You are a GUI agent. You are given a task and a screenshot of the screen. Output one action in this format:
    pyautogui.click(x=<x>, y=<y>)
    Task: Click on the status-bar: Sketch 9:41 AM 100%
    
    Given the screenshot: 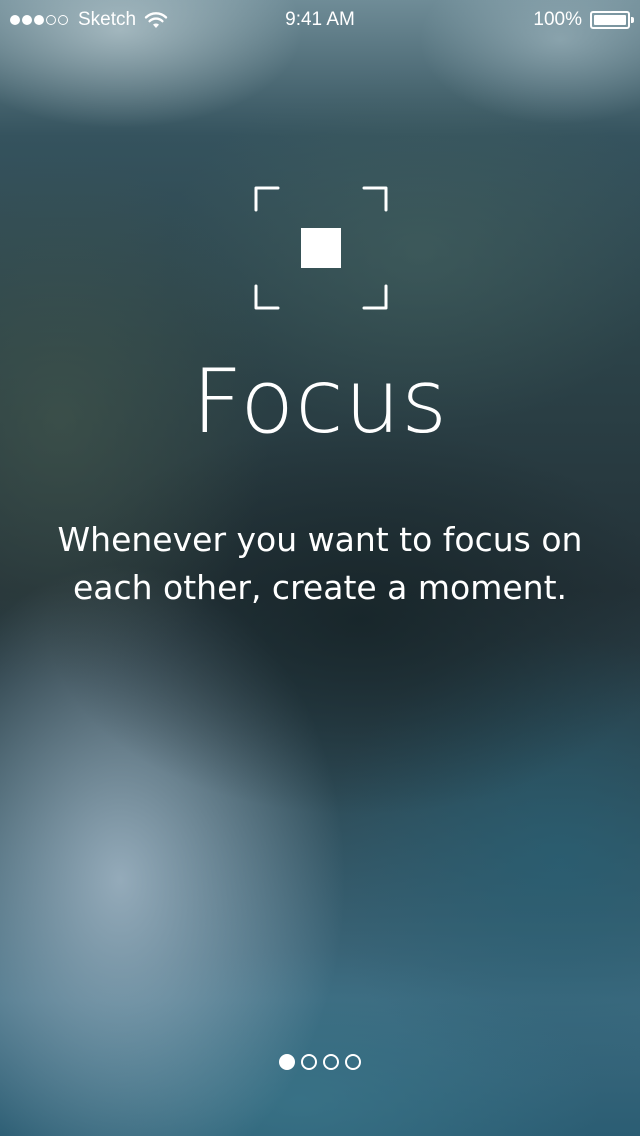 What is the action you would take?
    pyautogui.click(x=320, y=20)
    